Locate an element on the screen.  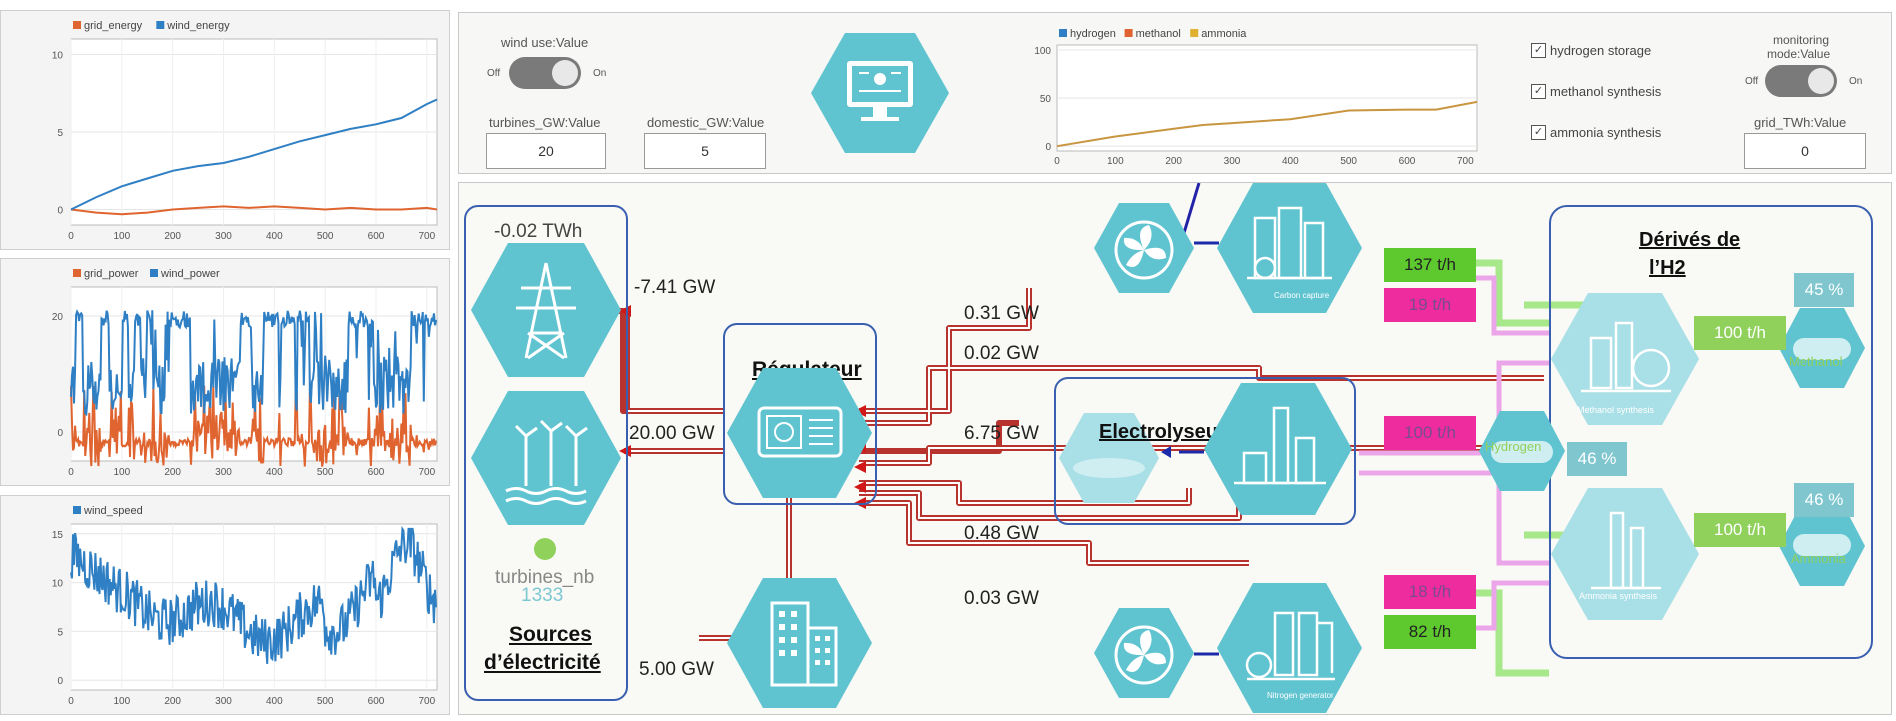
y-tick-label: 50 is located at coordinates (1046, 99).